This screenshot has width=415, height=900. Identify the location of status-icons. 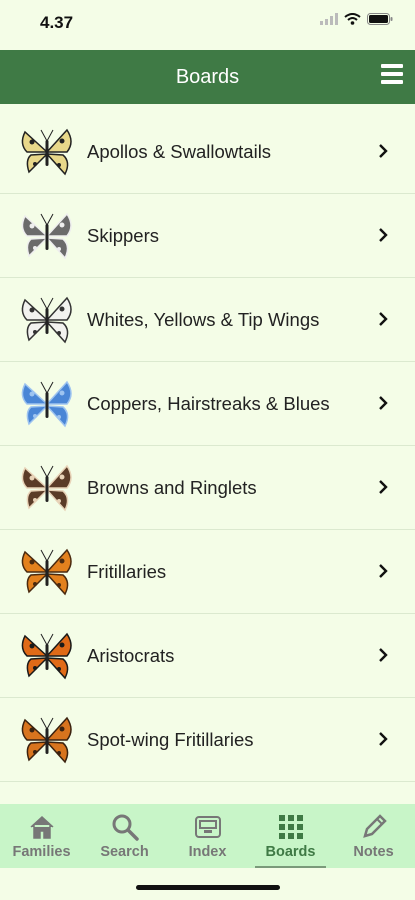
(356, 19).